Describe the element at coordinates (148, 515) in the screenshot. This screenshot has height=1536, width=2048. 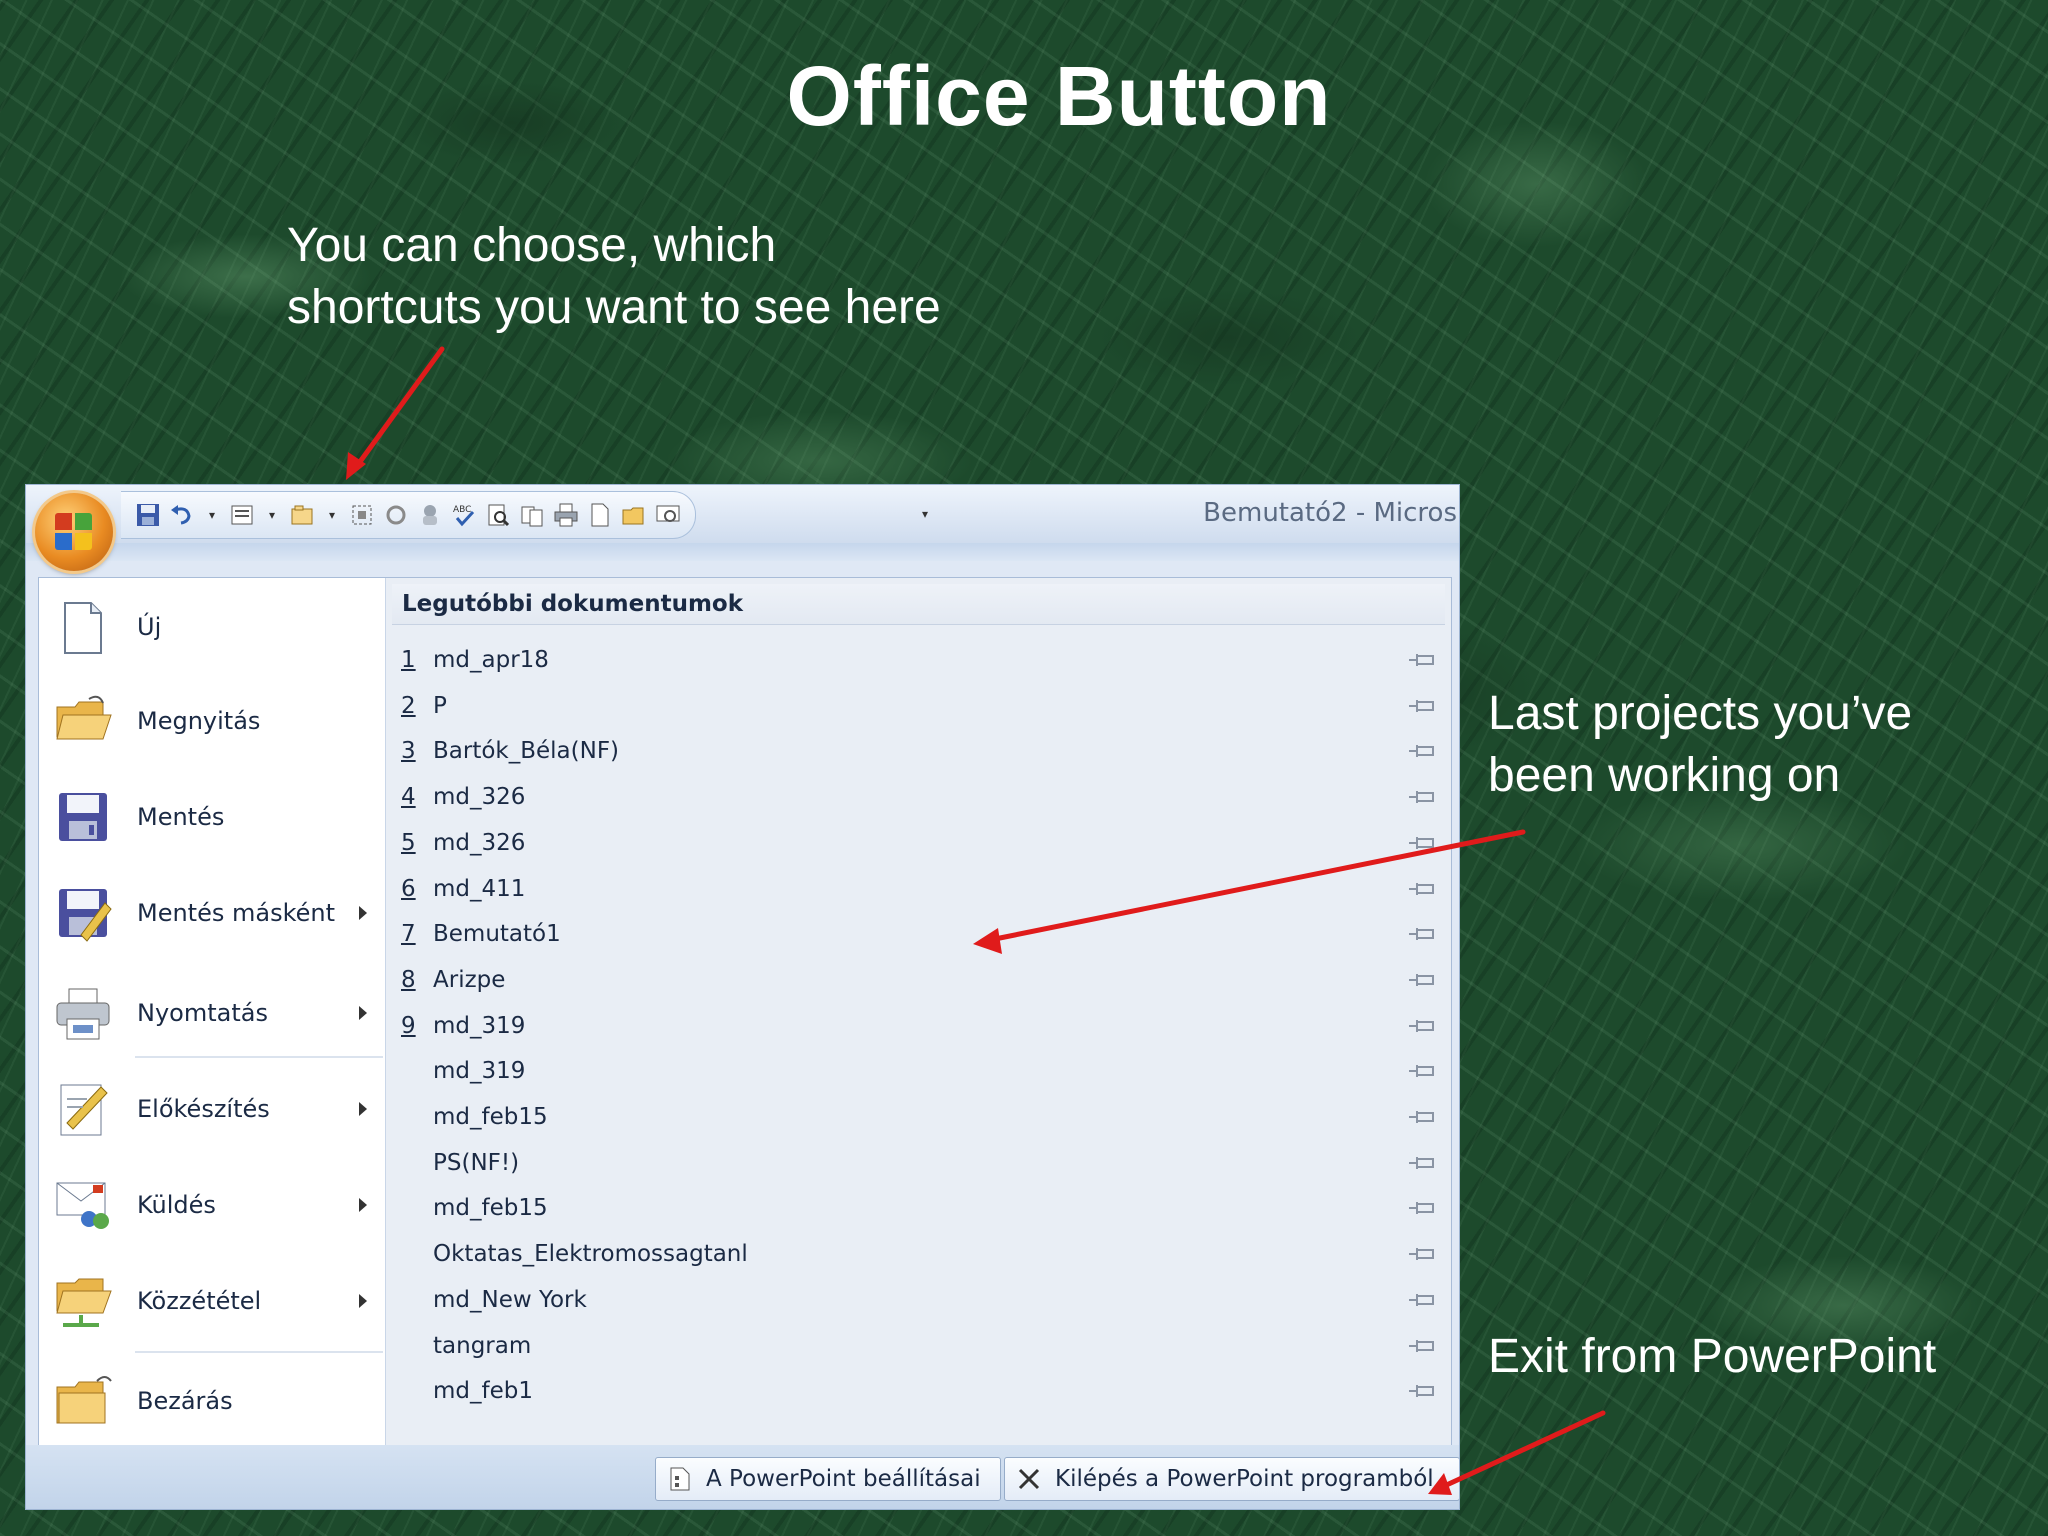
I see `save-icon` at that location.